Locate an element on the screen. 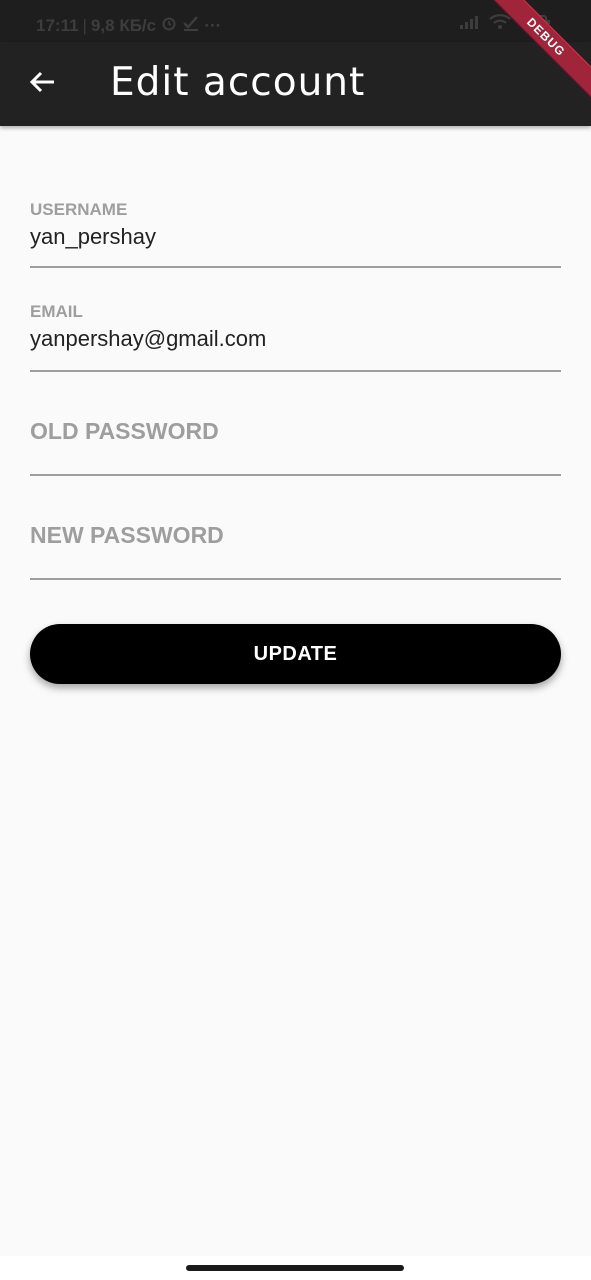 The image size is (591, 1280). update-button: UPDATE is located at coordinates (295, 654).